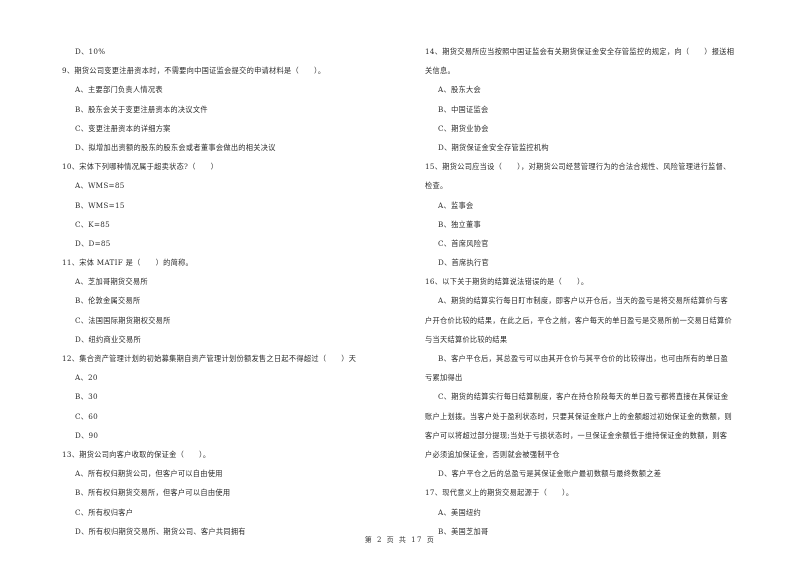 The width and height of the screenshot is (800, 565). What do you see at coordinates (86, 378) in the screenshot?
I see `answer-option: A、20` at bounding box center [86, 378].